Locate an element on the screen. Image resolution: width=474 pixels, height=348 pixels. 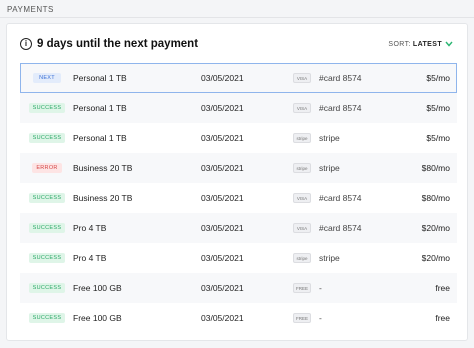
next-payment-title: 9 days until the next payment is located at coordinates (118, 44).